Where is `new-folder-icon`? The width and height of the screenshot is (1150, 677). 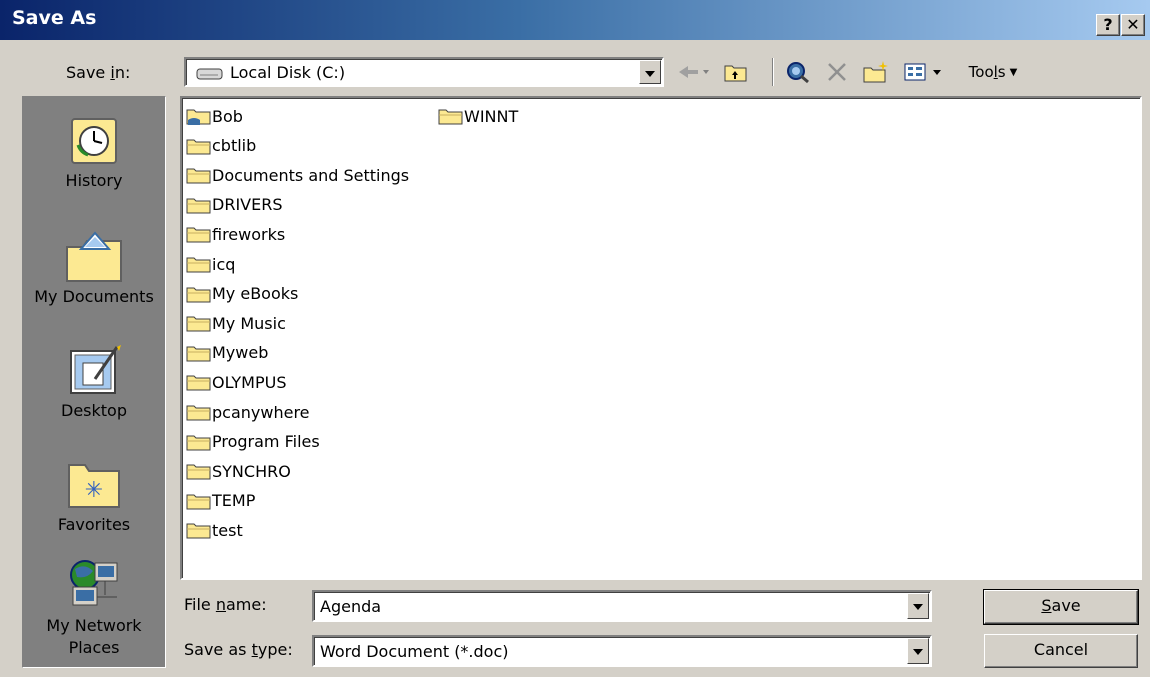 new-folder-icon is located at coordinates (875, 72).